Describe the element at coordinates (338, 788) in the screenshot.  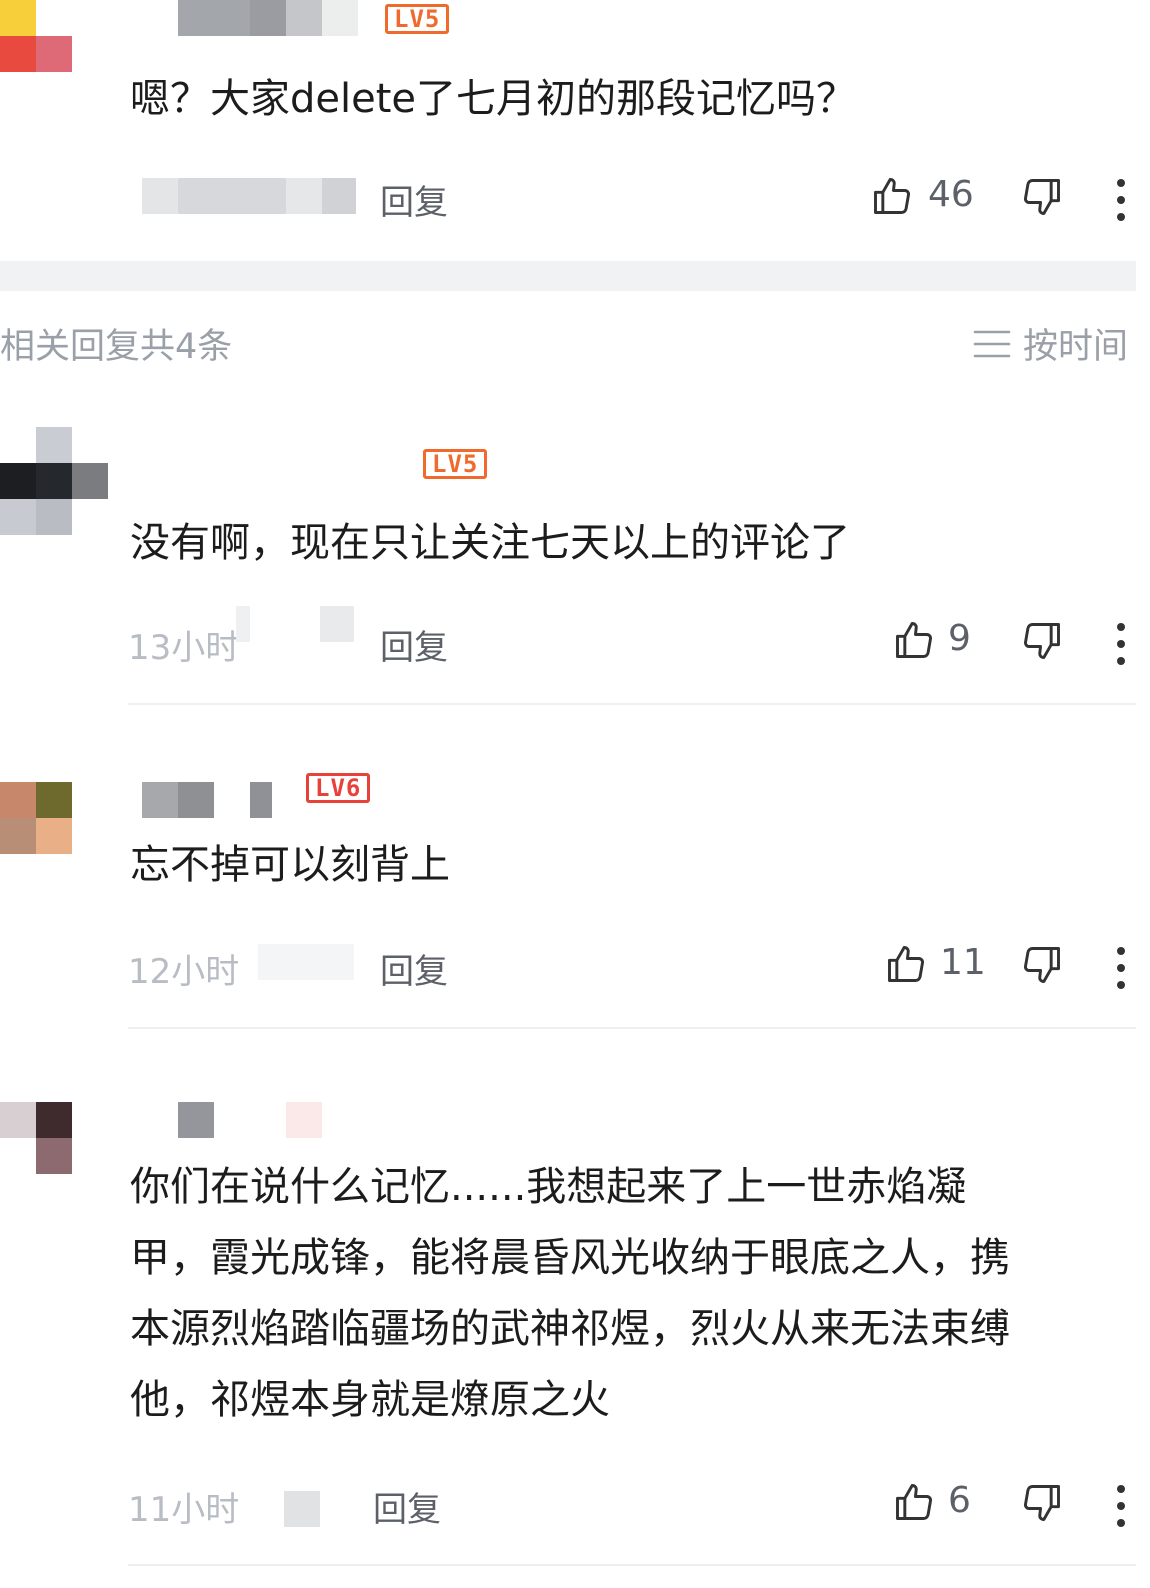
I see `level-badge: LV6` at that location.